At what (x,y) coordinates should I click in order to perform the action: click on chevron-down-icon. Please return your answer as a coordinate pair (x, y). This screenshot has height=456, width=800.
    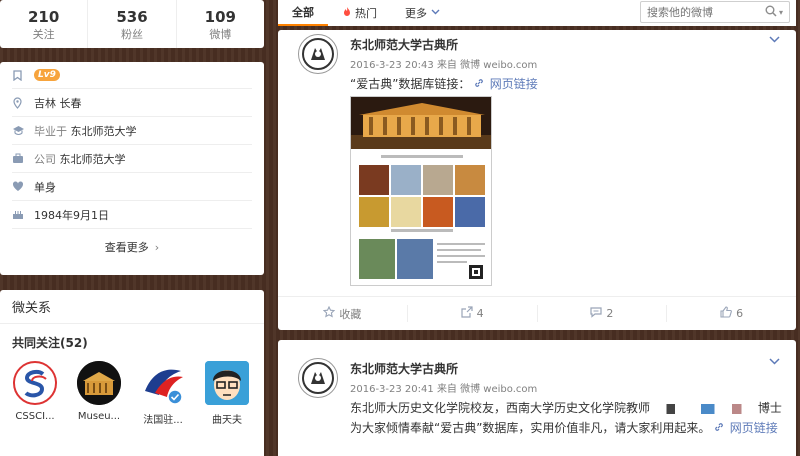
    Looking at the image, I should click on (435, 13).